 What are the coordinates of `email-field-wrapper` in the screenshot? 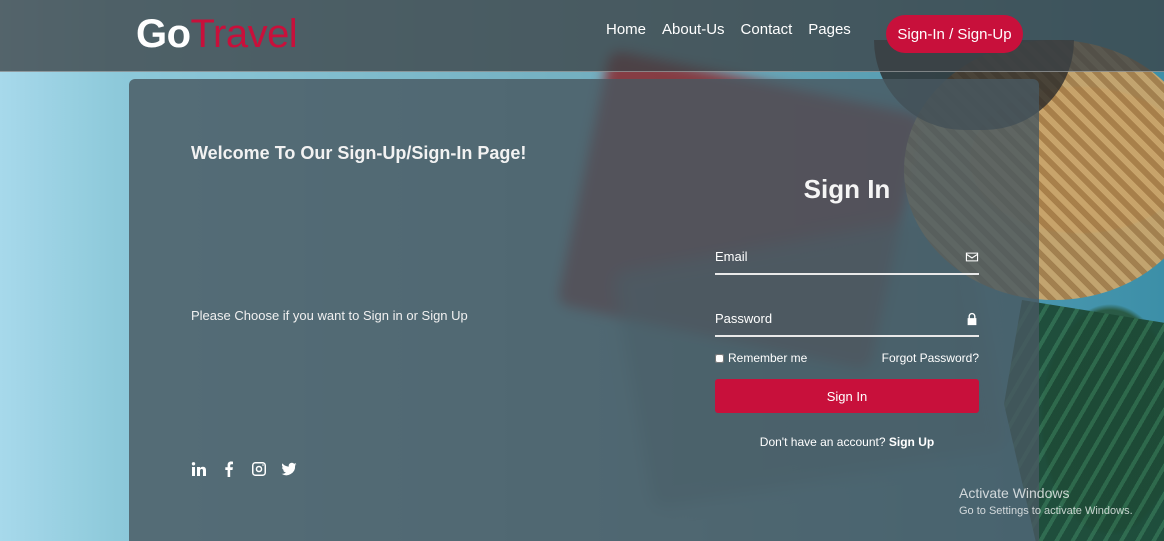 It's located at (847, 257).